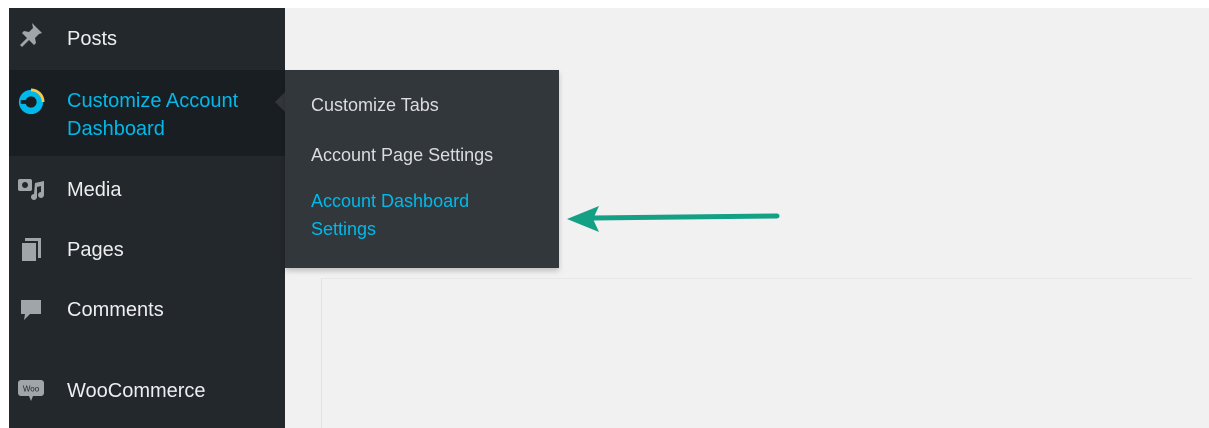 This screenshot has height=428, width=1209. I want to click on woocommerce-icon: Woo, so click(31, 390).